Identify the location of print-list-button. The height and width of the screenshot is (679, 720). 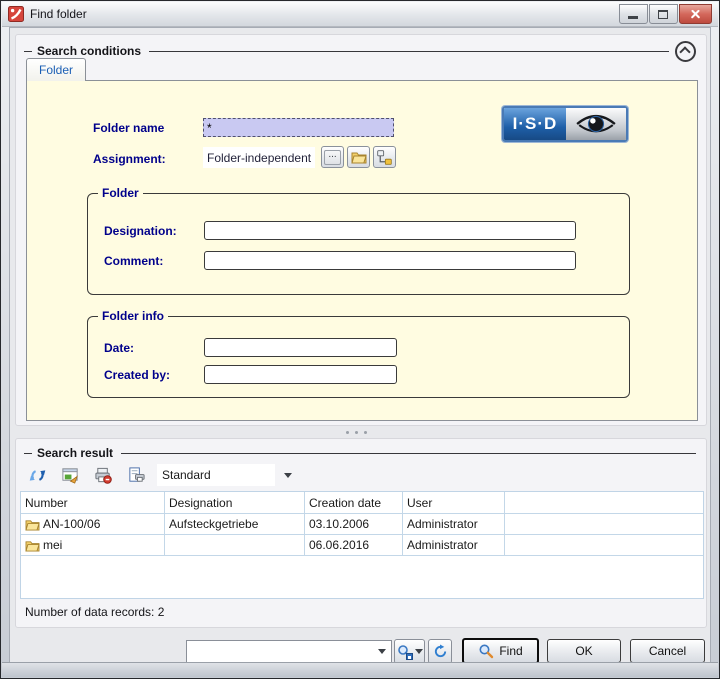
(136, 475).